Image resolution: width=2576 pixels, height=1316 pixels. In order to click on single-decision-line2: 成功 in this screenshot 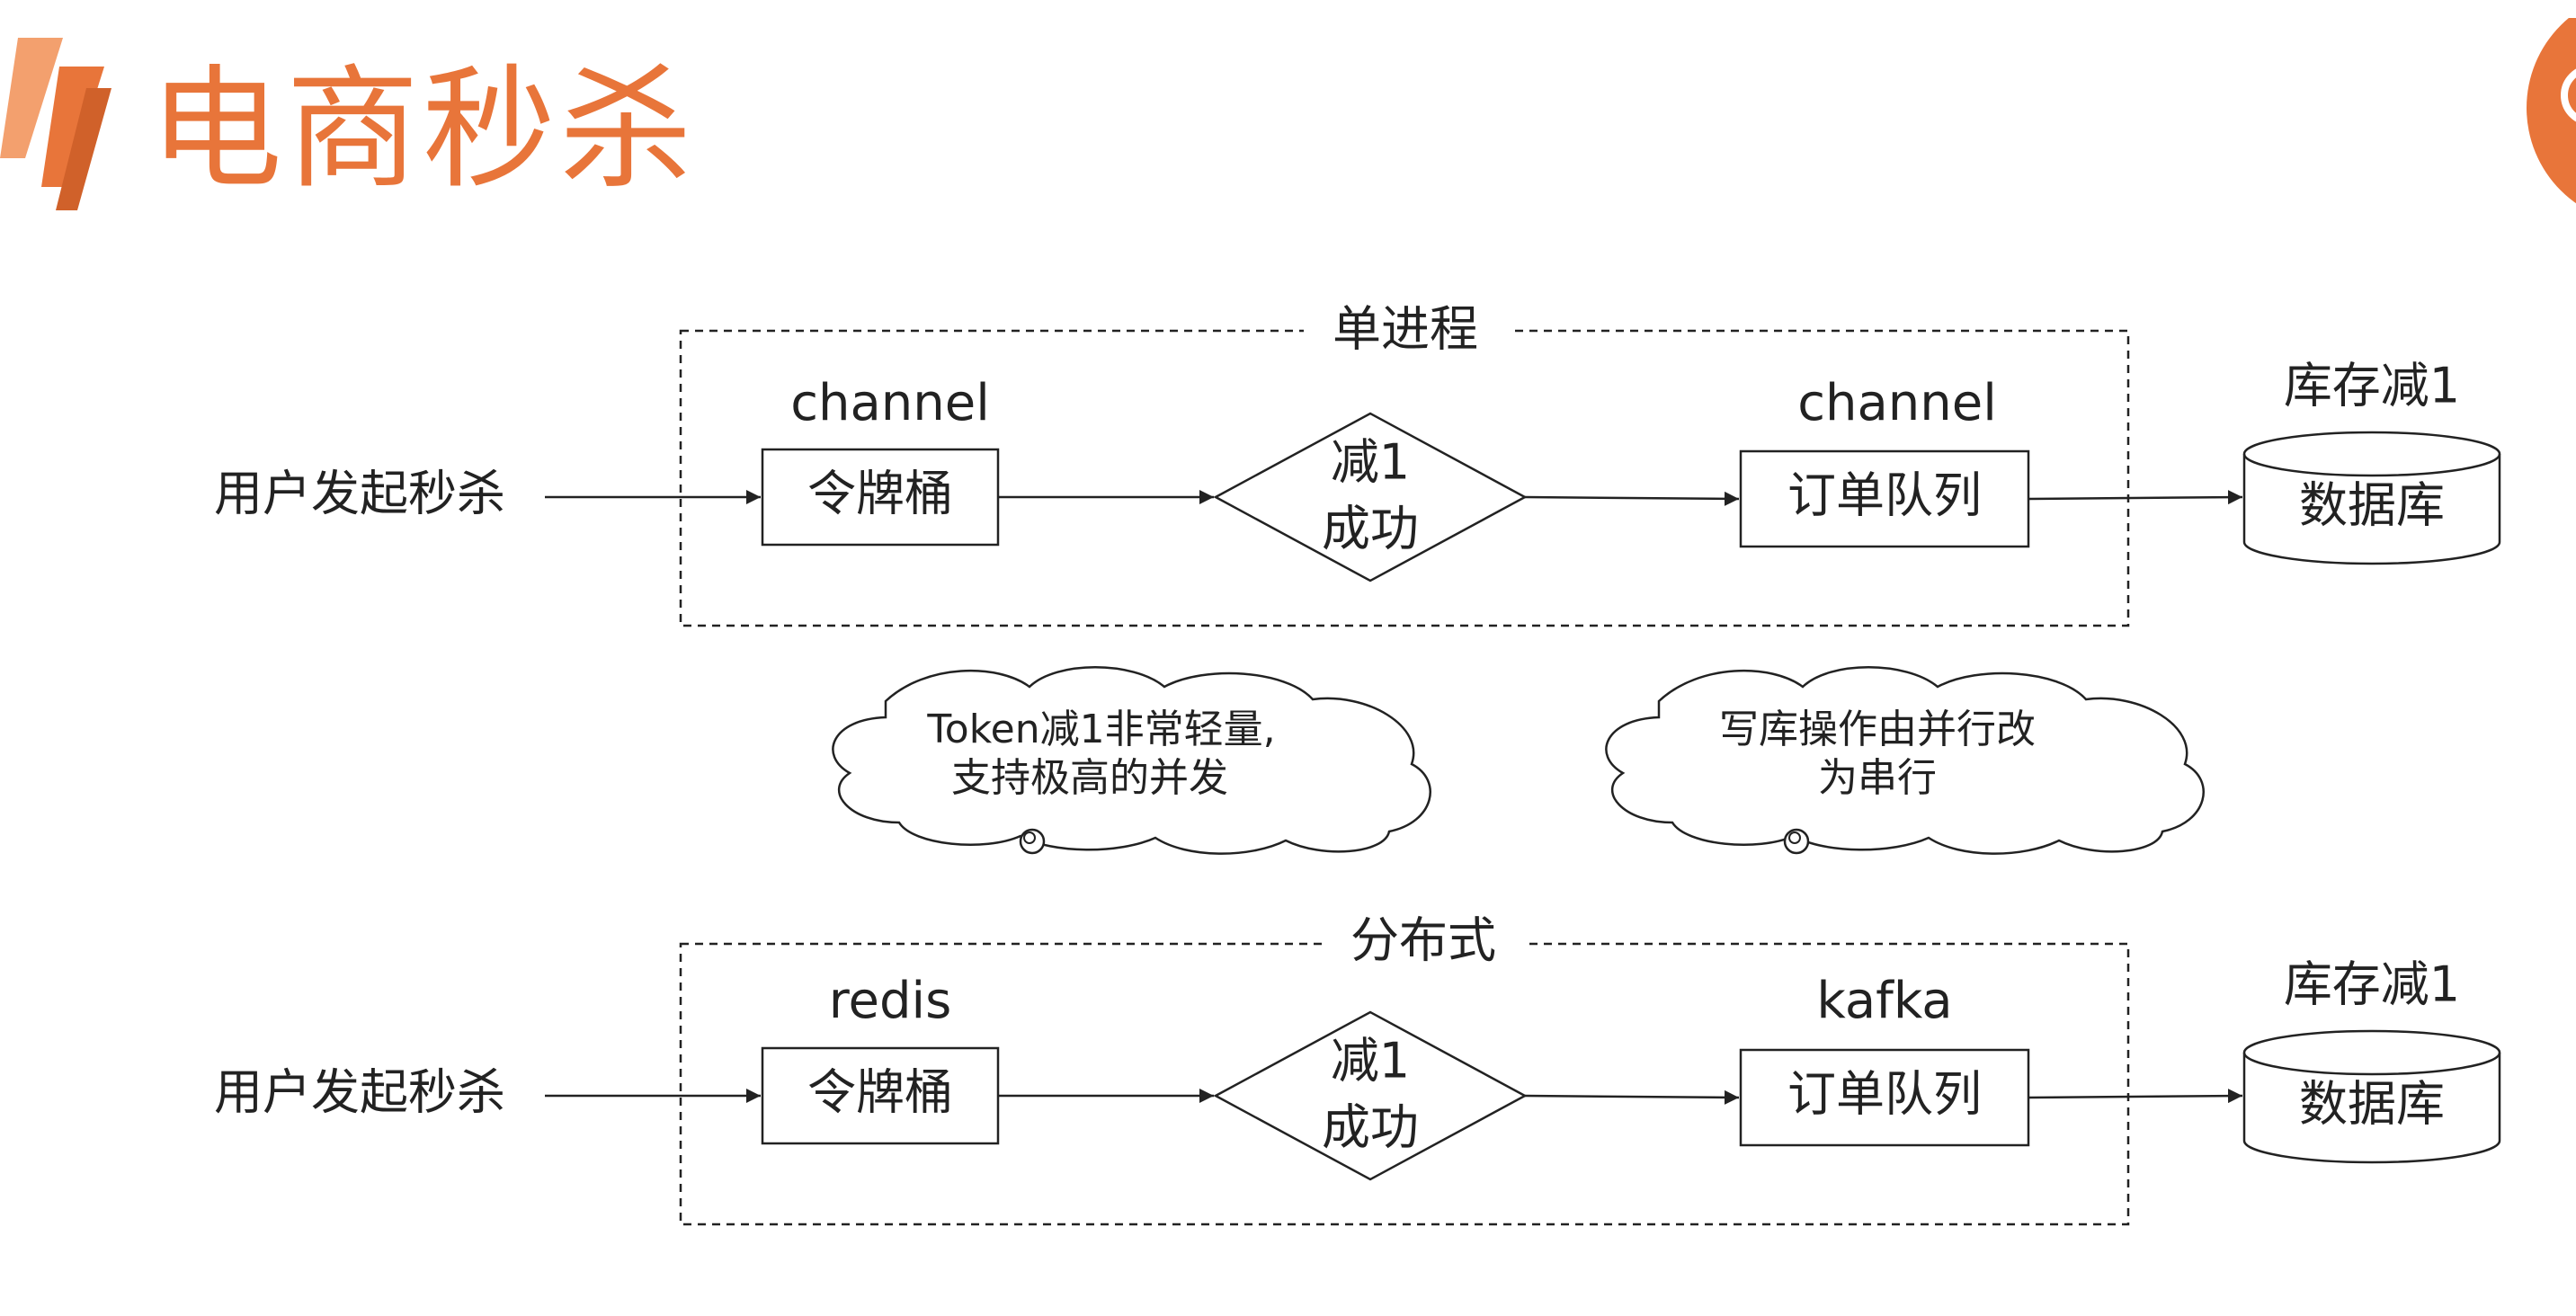, I will do `click(1370, 529)`.